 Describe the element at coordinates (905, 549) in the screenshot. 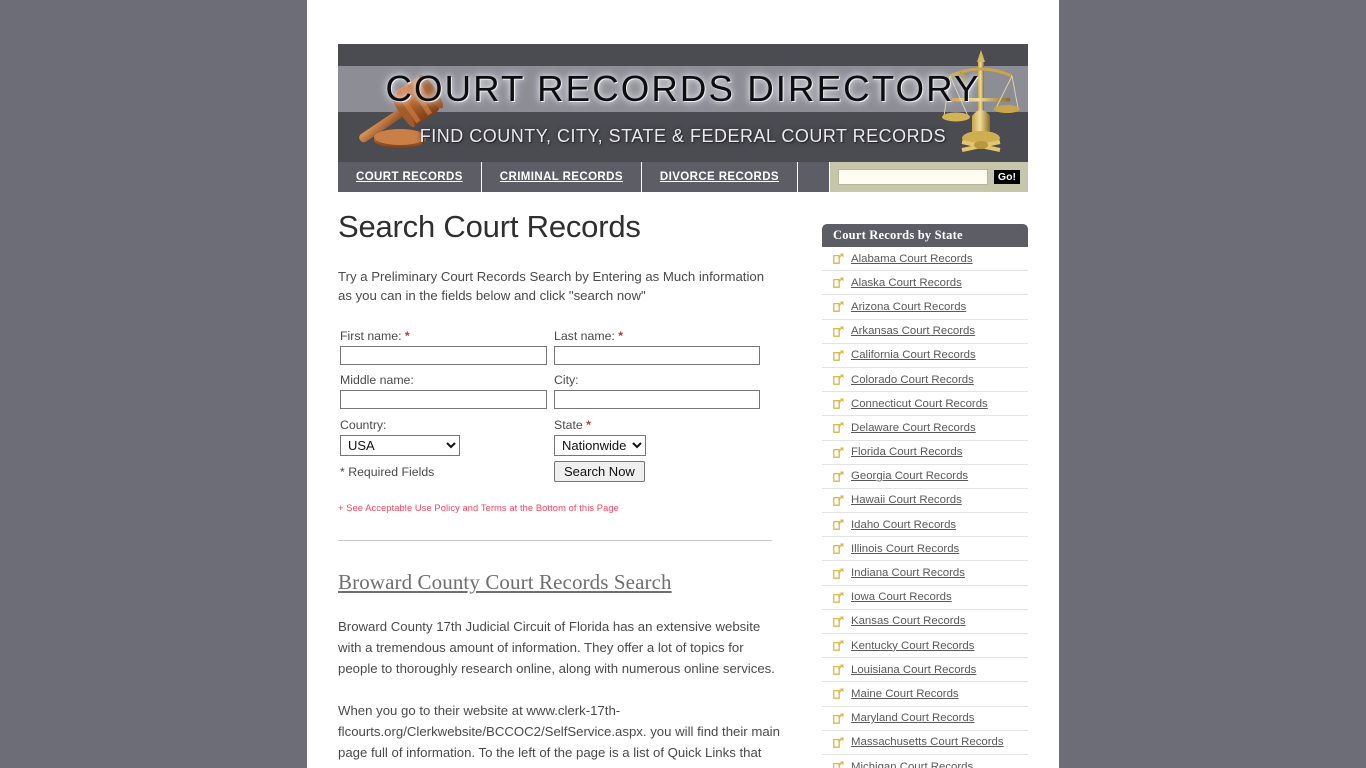

I see `sidebar-item-label: Illinois Court Records` at that location.